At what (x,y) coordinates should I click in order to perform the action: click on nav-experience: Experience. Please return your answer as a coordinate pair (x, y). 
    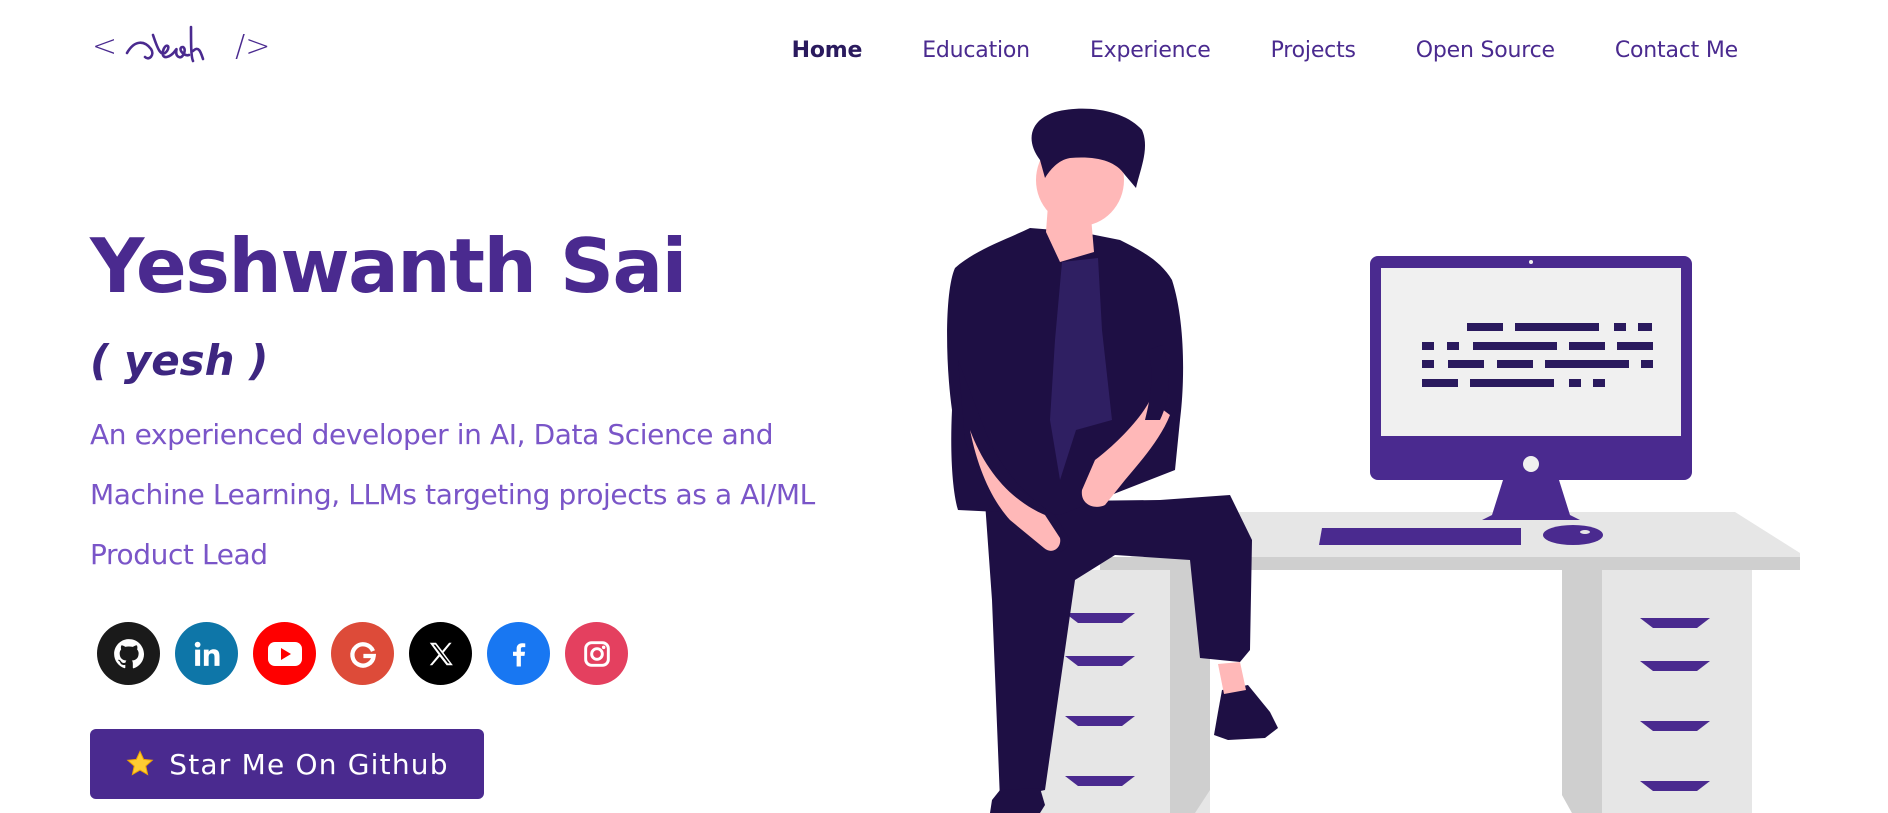
    Looking at the image, I should click on (1150, 50).